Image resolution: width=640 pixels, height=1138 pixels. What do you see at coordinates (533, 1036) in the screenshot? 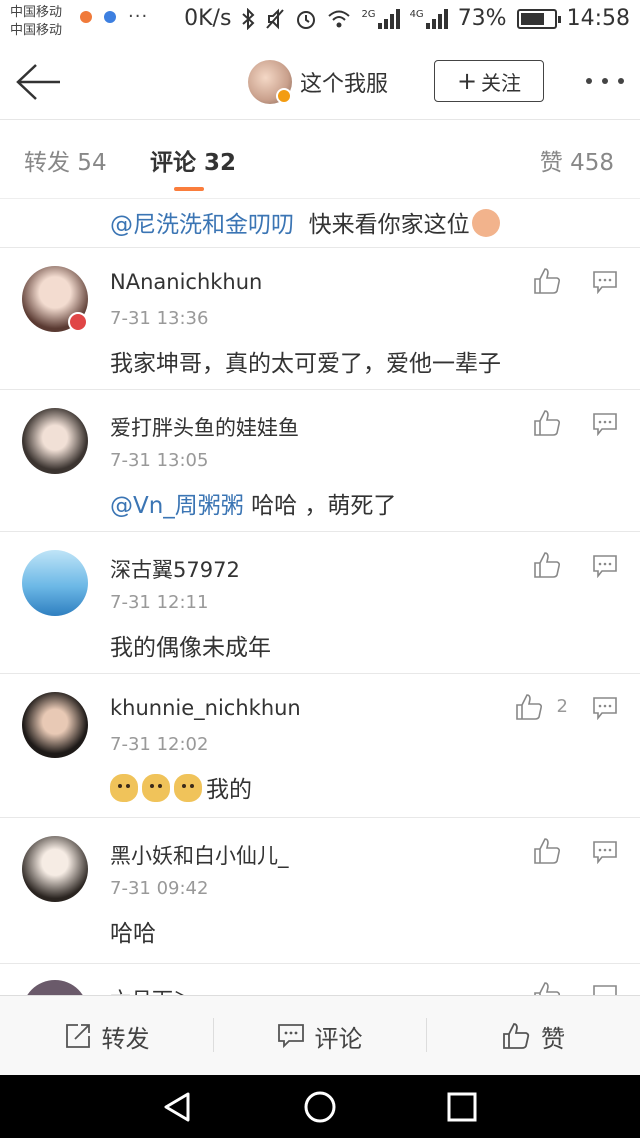
I see `like-button: 赞` at bounding box center [533, 1036].